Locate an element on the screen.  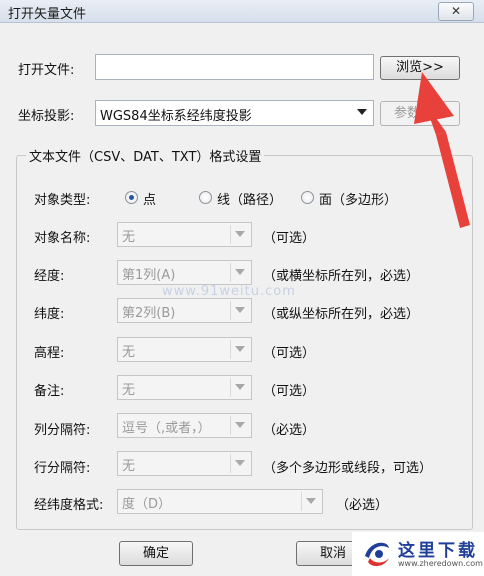
file-path-input is located at coordinates (234, 67).